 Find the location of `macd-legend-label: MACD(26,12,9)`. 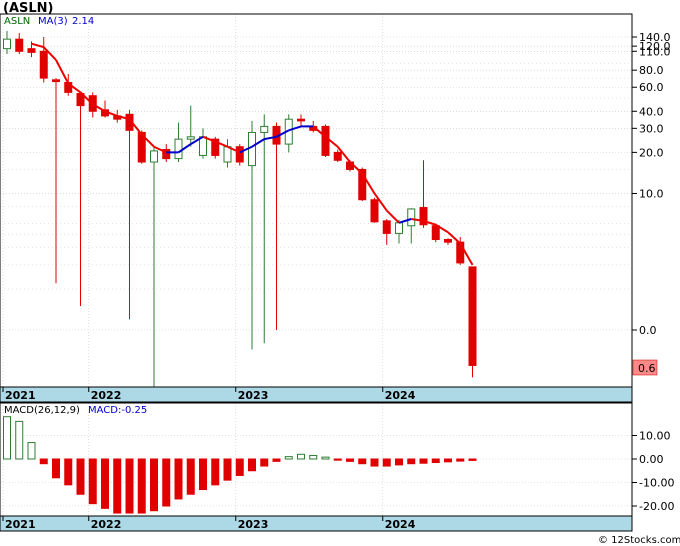

macd-legend-label: MACD(26,12,9) is located at coordinates (42, 410).